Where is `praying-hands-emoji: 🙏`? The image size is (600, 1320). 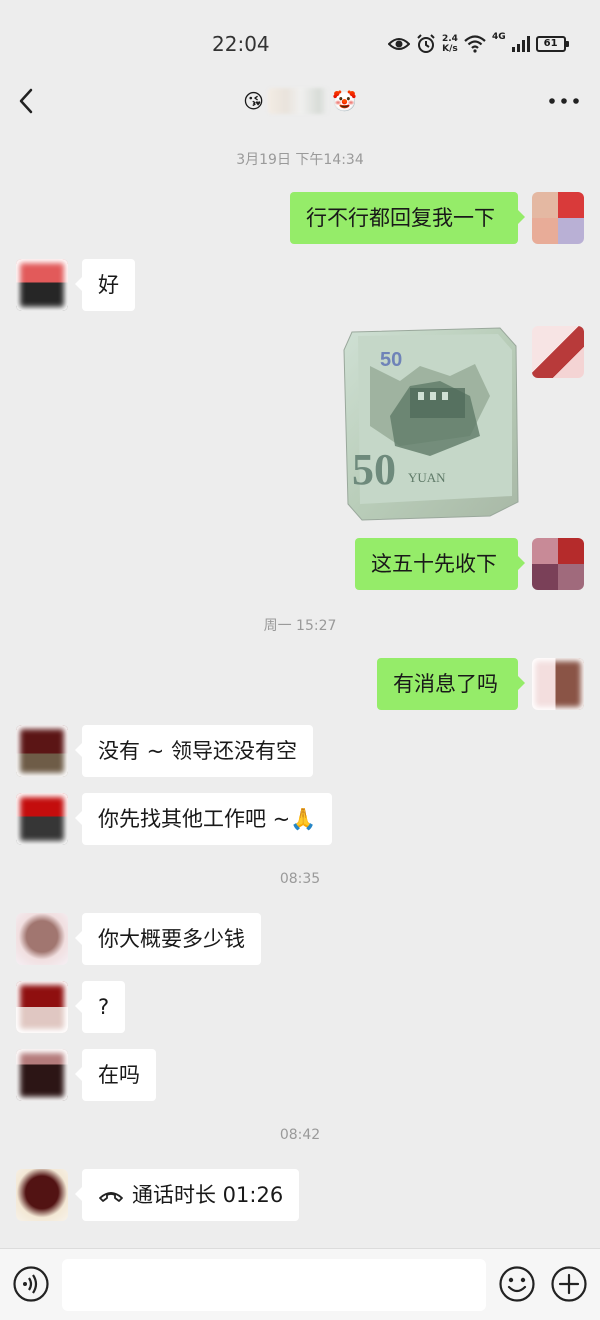 praying-hands-emoji: 🙏 is located at coordinates (303, 819).